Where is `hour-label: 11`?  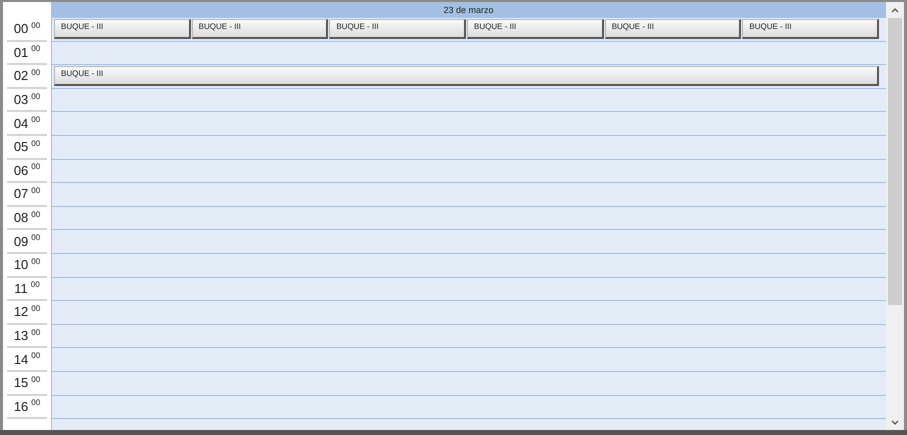
hour-label: 11 is located at coordinates (21, 288).